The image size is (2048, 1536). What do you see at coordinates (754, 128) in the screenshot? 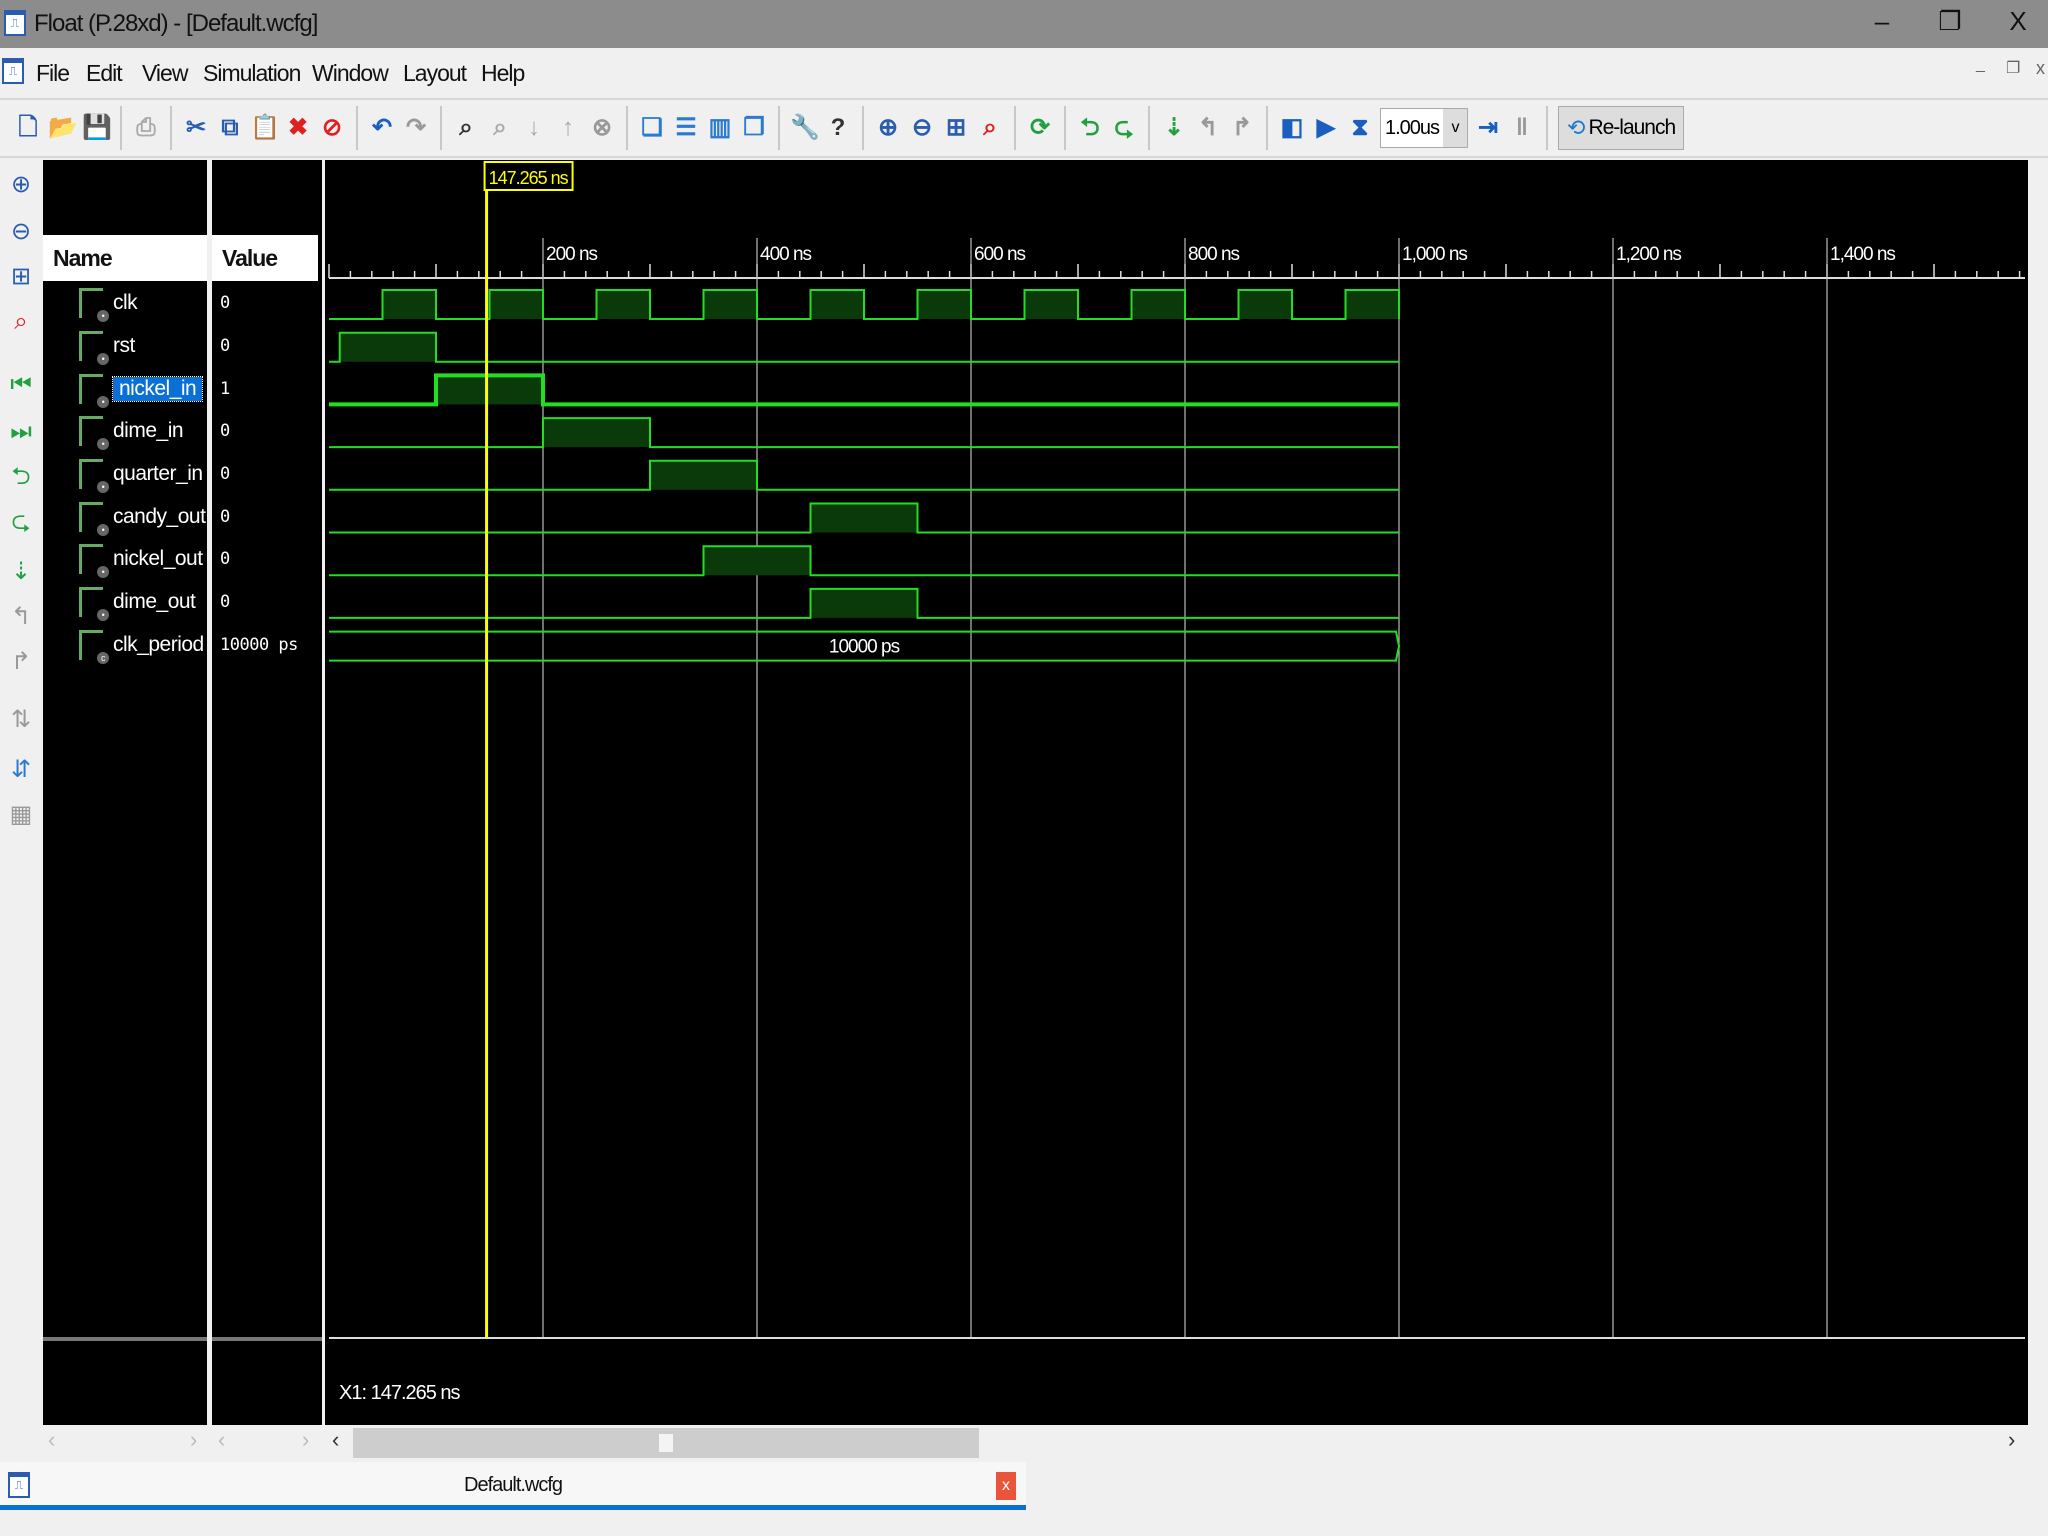
I see `window-icon: ❐` at bounding box center [754, 128].